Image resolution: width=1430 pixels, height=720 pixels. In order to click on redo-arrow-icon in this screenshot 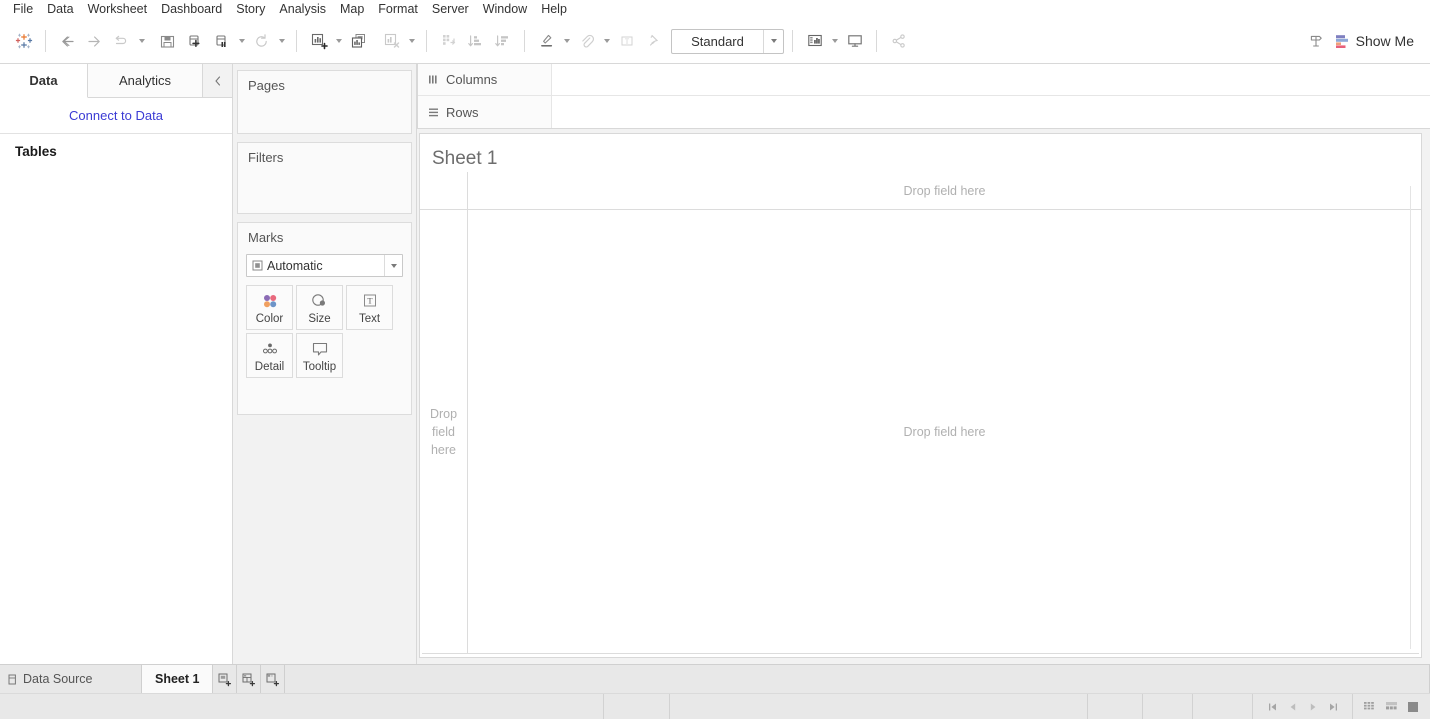, I will do `click(121, 39)`.